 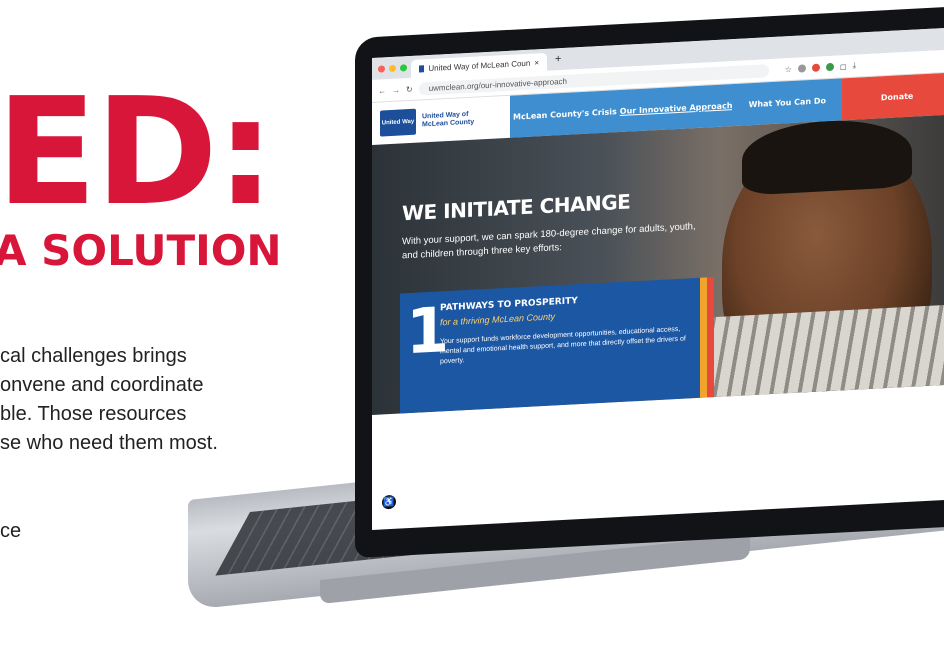 What do you see at coordinates (893, 96) in the screenshot?
I see `donate-button: Donate` at bounding box center [893, 96].